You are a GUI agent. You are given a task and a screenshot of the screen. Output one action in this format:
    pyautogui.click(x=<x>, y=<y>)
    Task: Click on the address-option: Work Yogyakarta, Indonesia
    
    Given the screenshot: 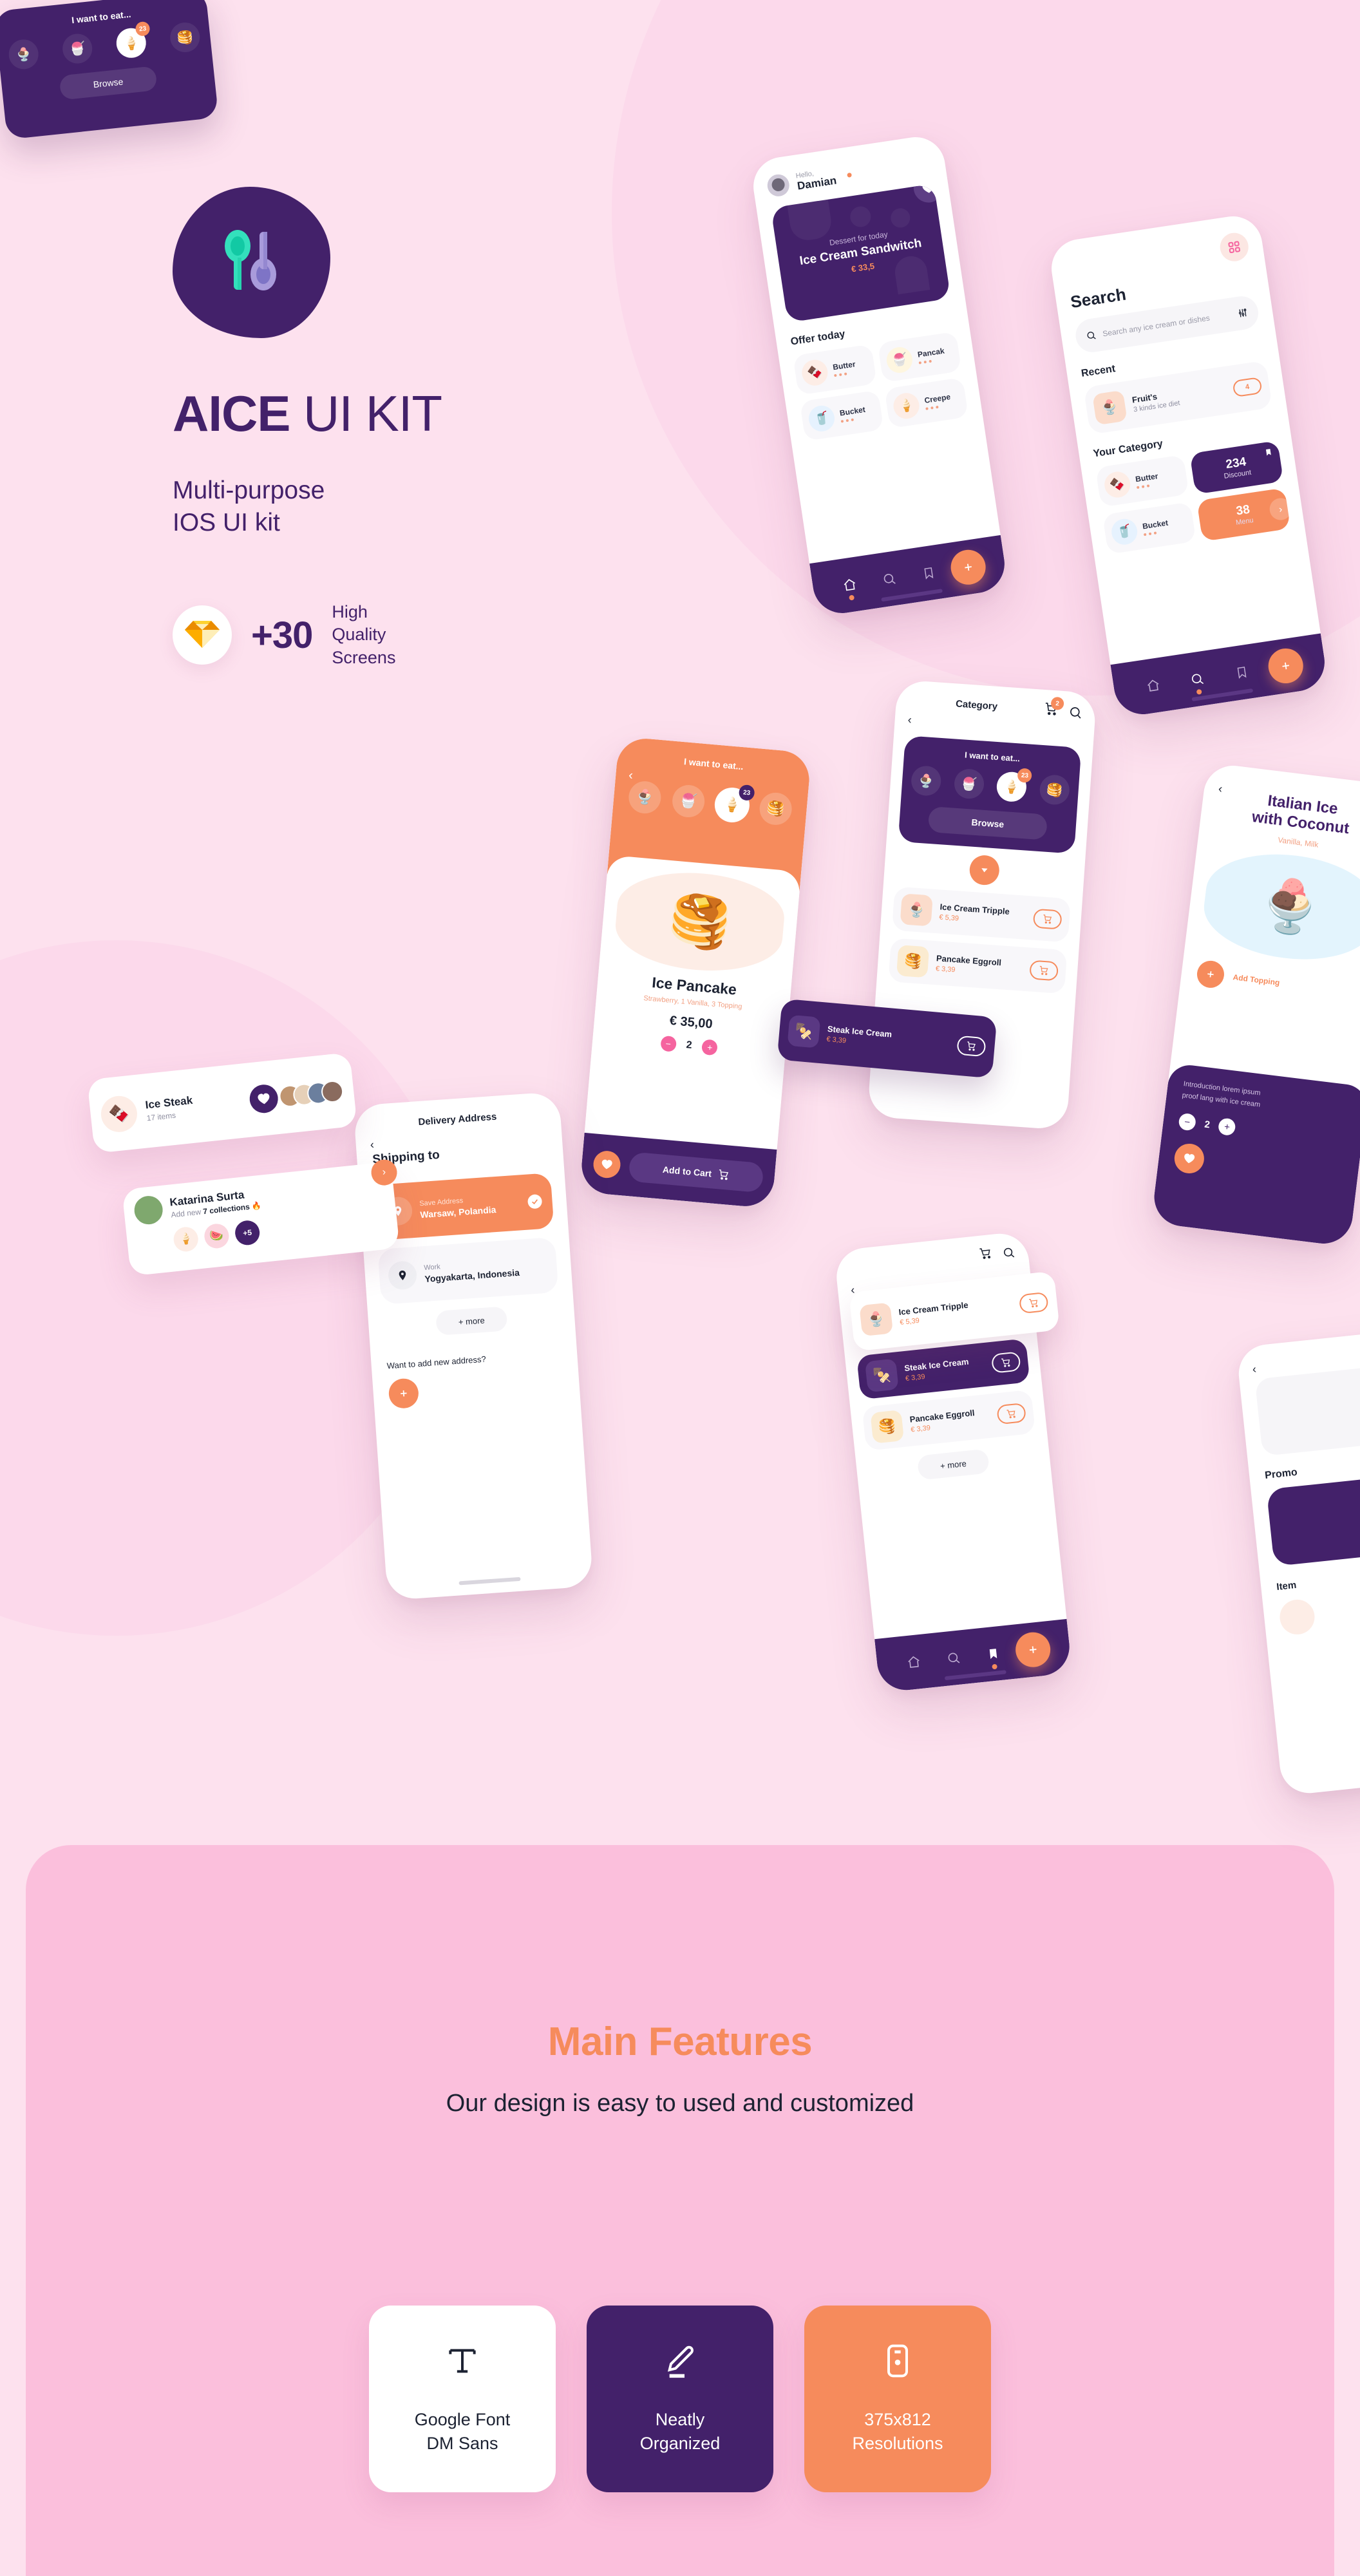 What is the action you would take?
    pyautogui.click(x=468, y=1270)
    